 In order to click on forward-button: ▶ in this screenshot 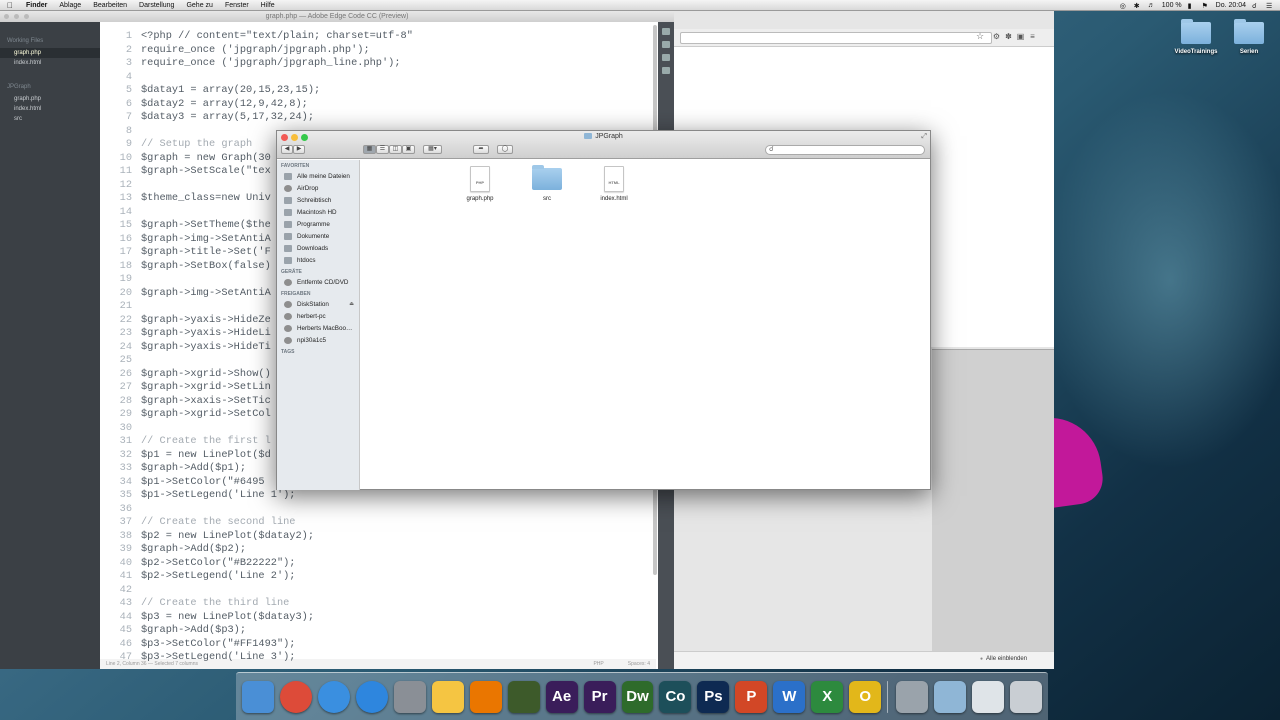, I will do `click(299, 149)`.